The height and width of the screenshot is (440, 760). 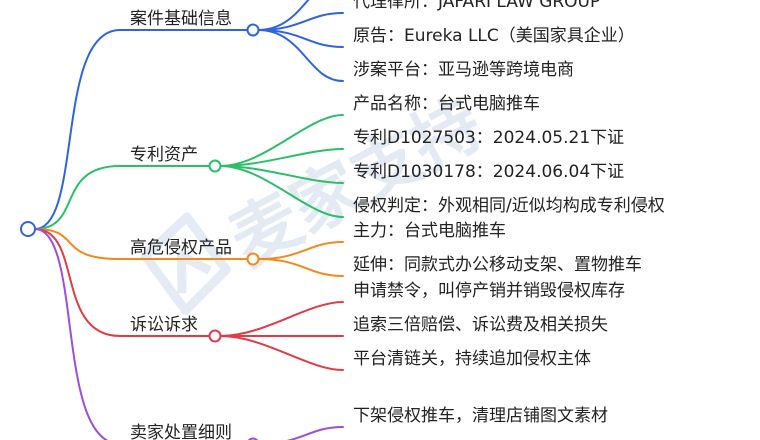 What do you see at coordinates (463, 70) in the screenshot?
I see `leaf-label: 涉案平台：亚马逊等跨境电商` at bounding box center [463, 70].